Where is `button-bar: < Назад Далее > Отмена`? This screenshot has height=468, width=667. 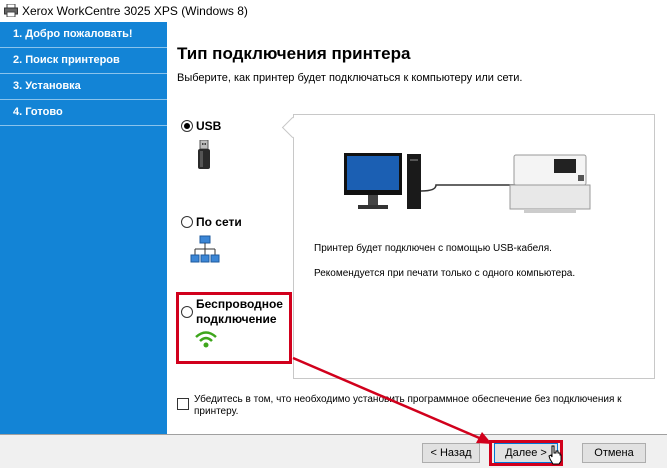 button-bar: < Назад Далее > Отмена is located at coordinates (333, 451).